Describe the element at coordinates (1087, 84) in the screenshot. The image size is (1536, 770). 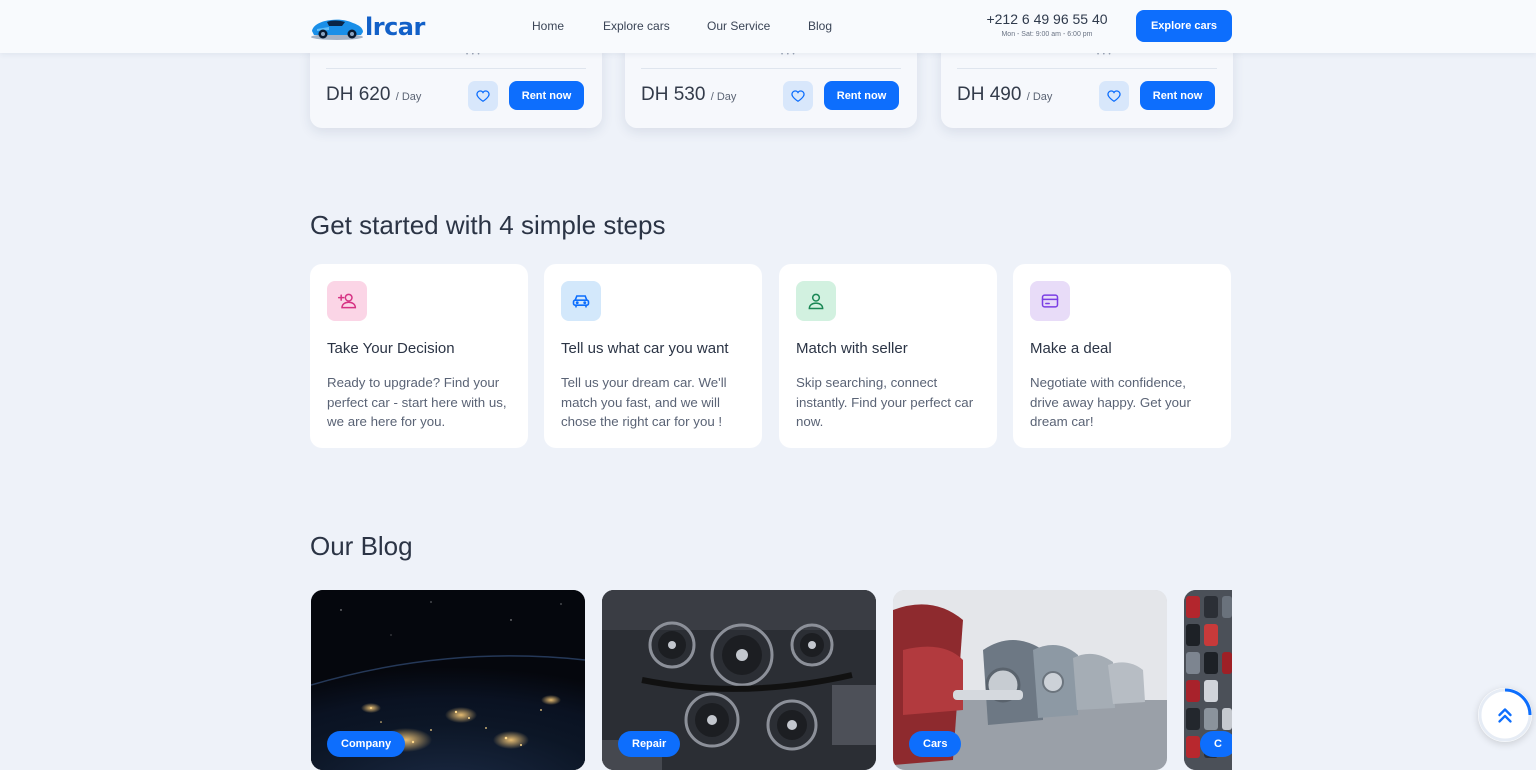
I see `car-card: • • • DH 490 / Day Rent now` at that location.